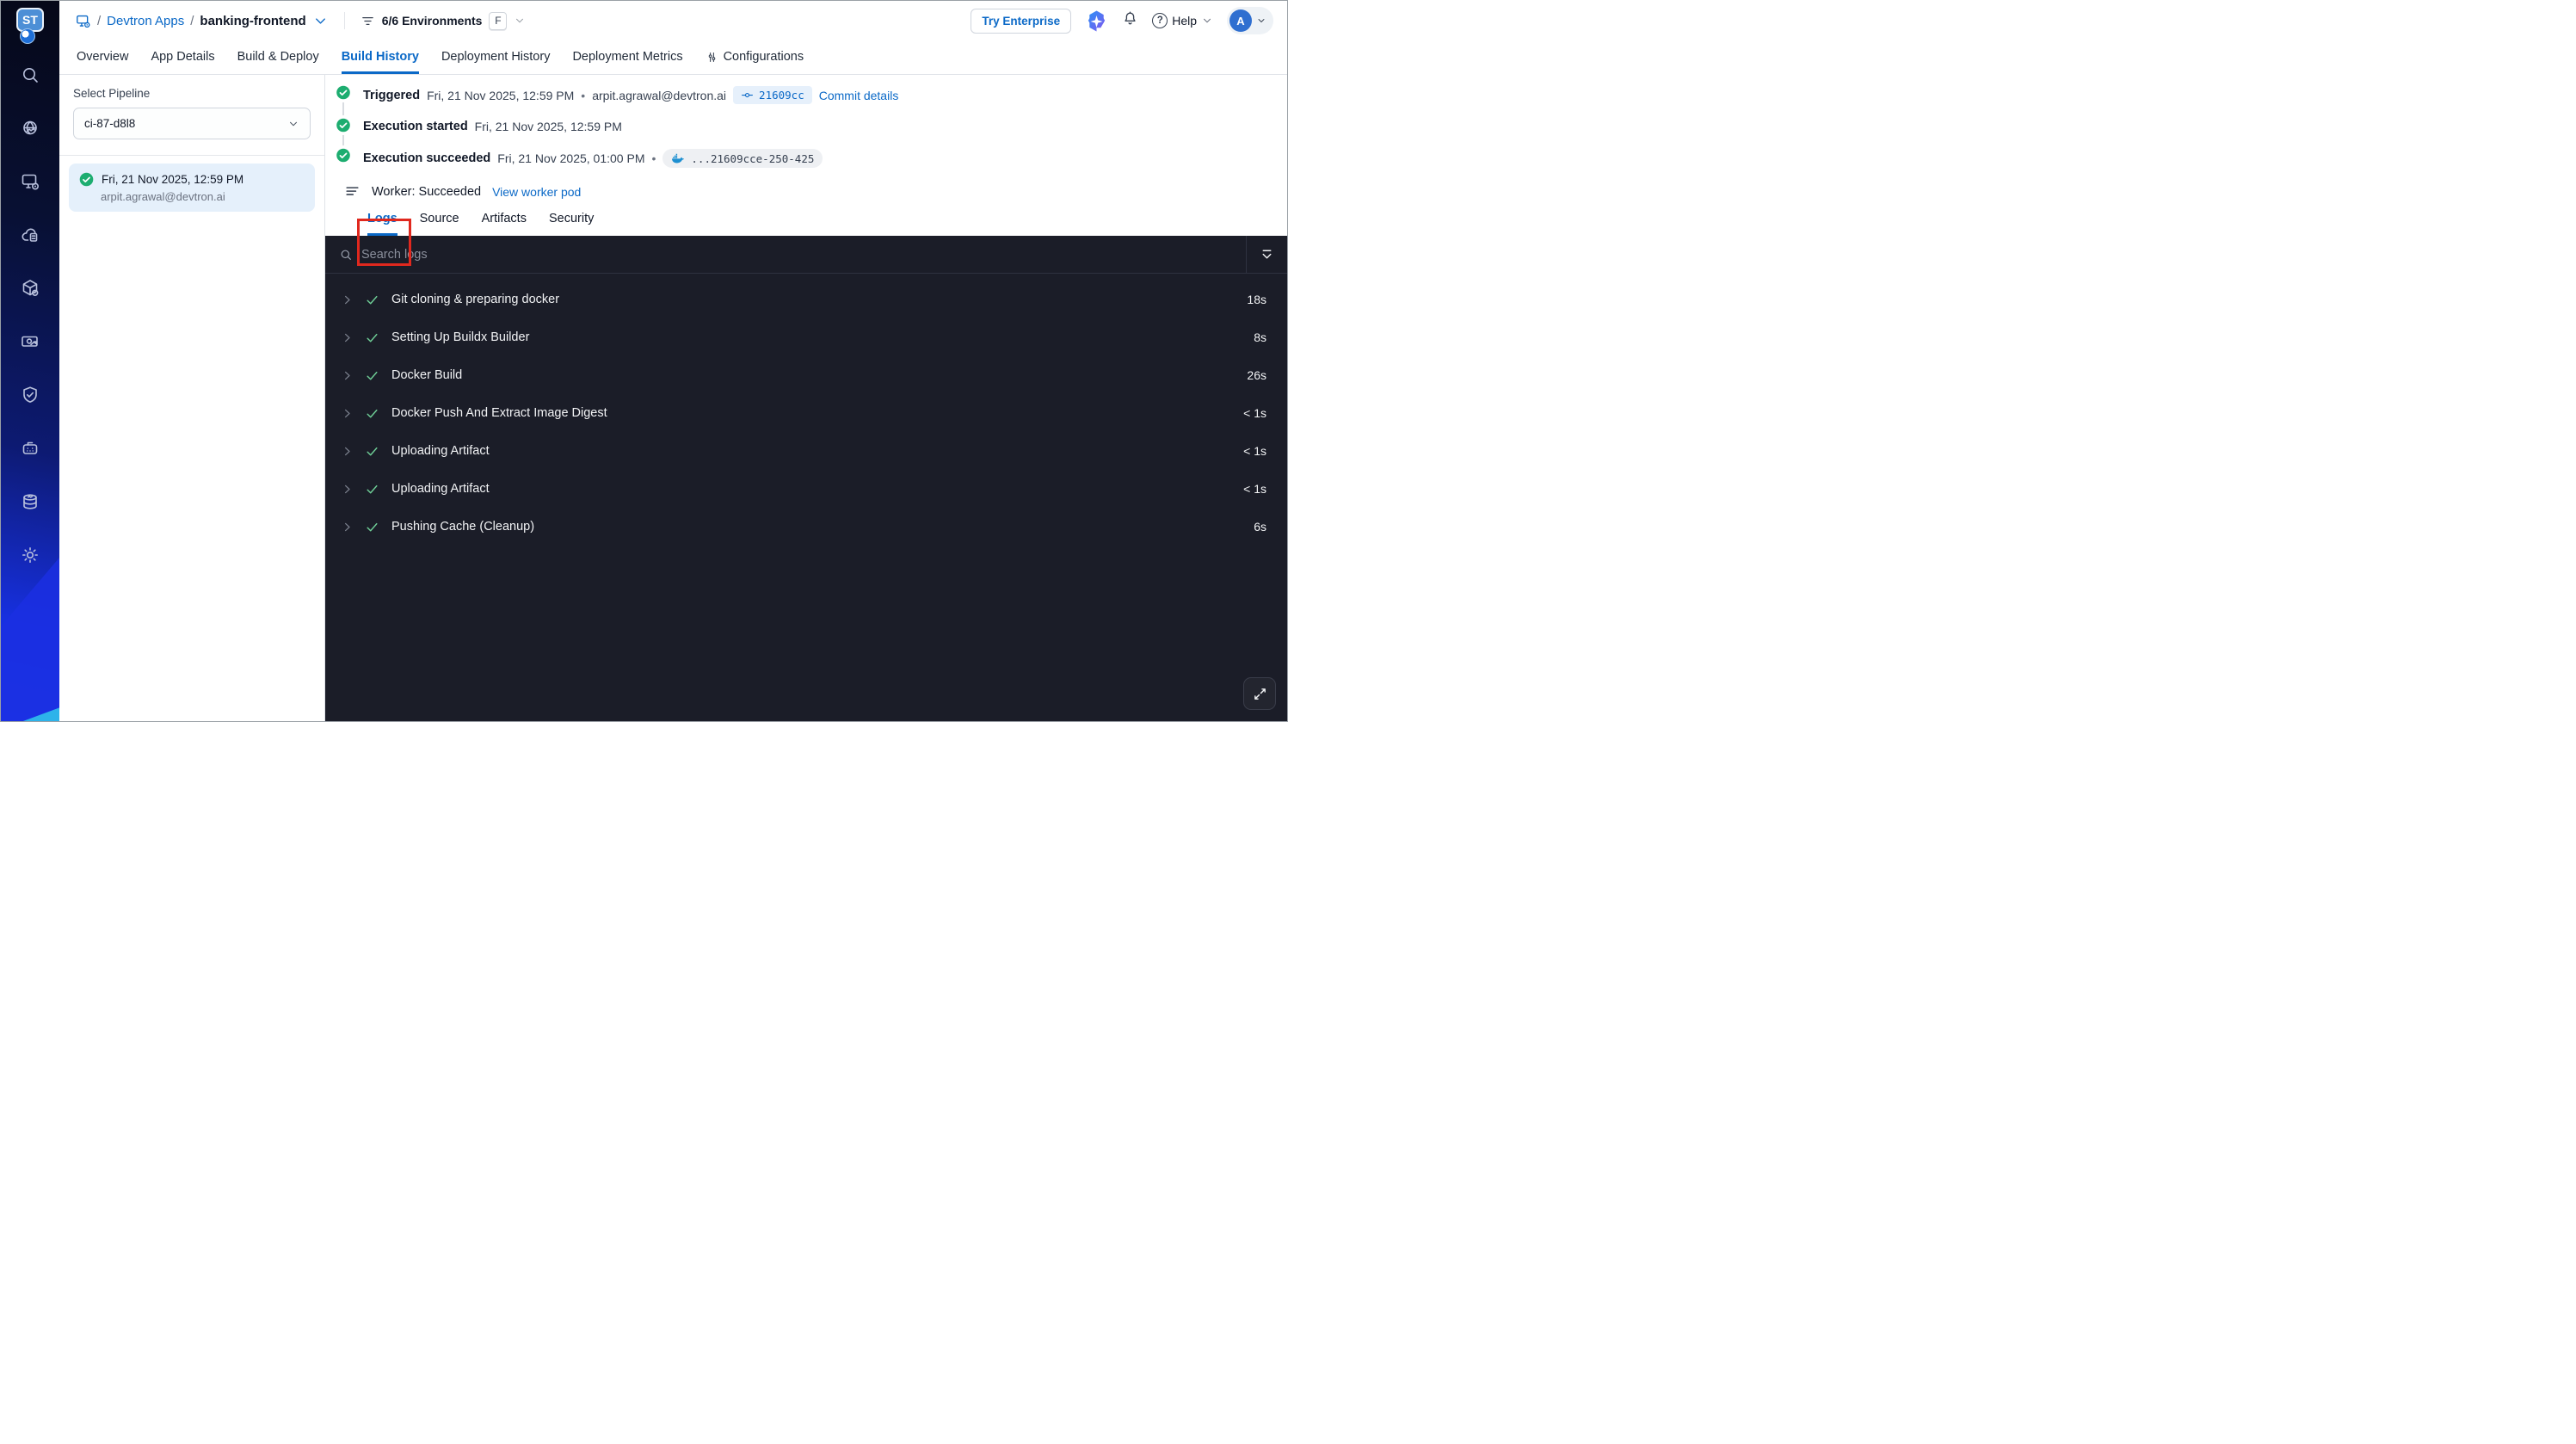  What do you see at coordinates (380, 57) in the screenshot?
I see `tab-build-history: Build History` at bounding box center [380, 57].